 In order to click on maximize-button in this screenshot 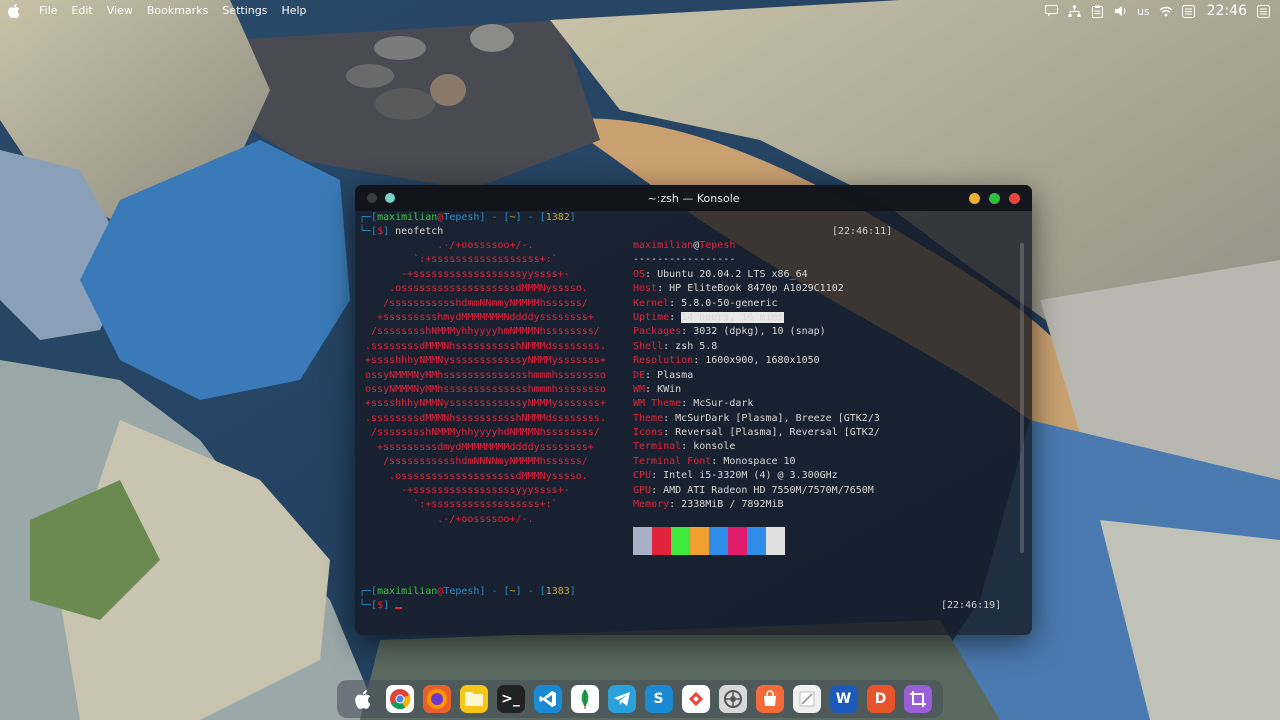, I will do `click(994, 198)`.